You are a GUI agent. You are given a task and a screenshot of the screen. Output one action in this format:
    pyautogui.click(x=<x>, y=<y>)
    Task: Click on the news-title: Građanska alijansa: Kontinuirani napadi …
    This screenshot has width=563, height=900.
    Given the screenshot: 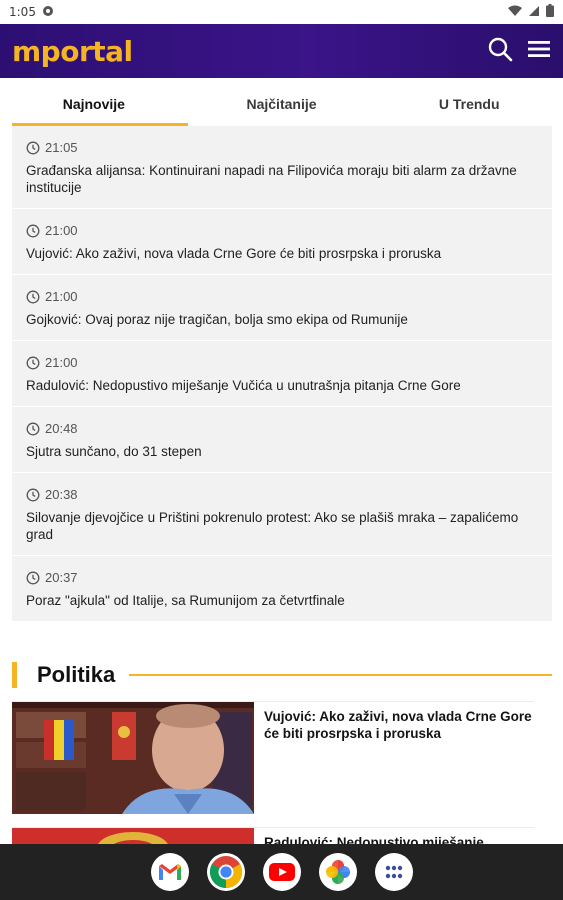 What is the action you would take?
    pyautogui.click(x=271, y=179)
    